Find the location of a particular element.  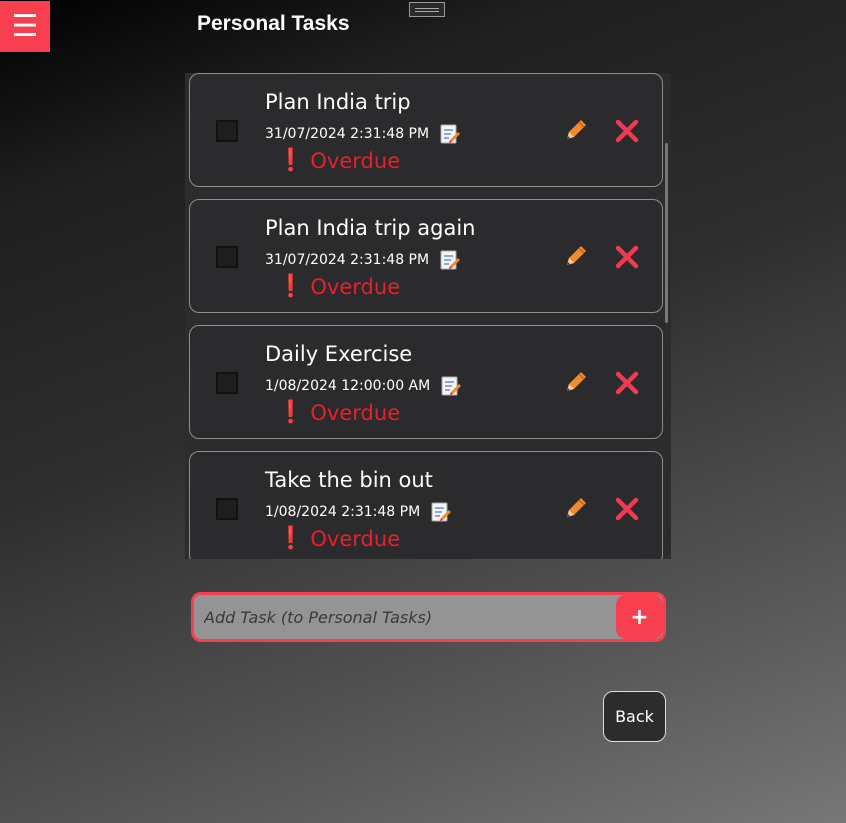

task-date: 1/08/2024 12:00:00 AM is located at coordinates (348, 386).